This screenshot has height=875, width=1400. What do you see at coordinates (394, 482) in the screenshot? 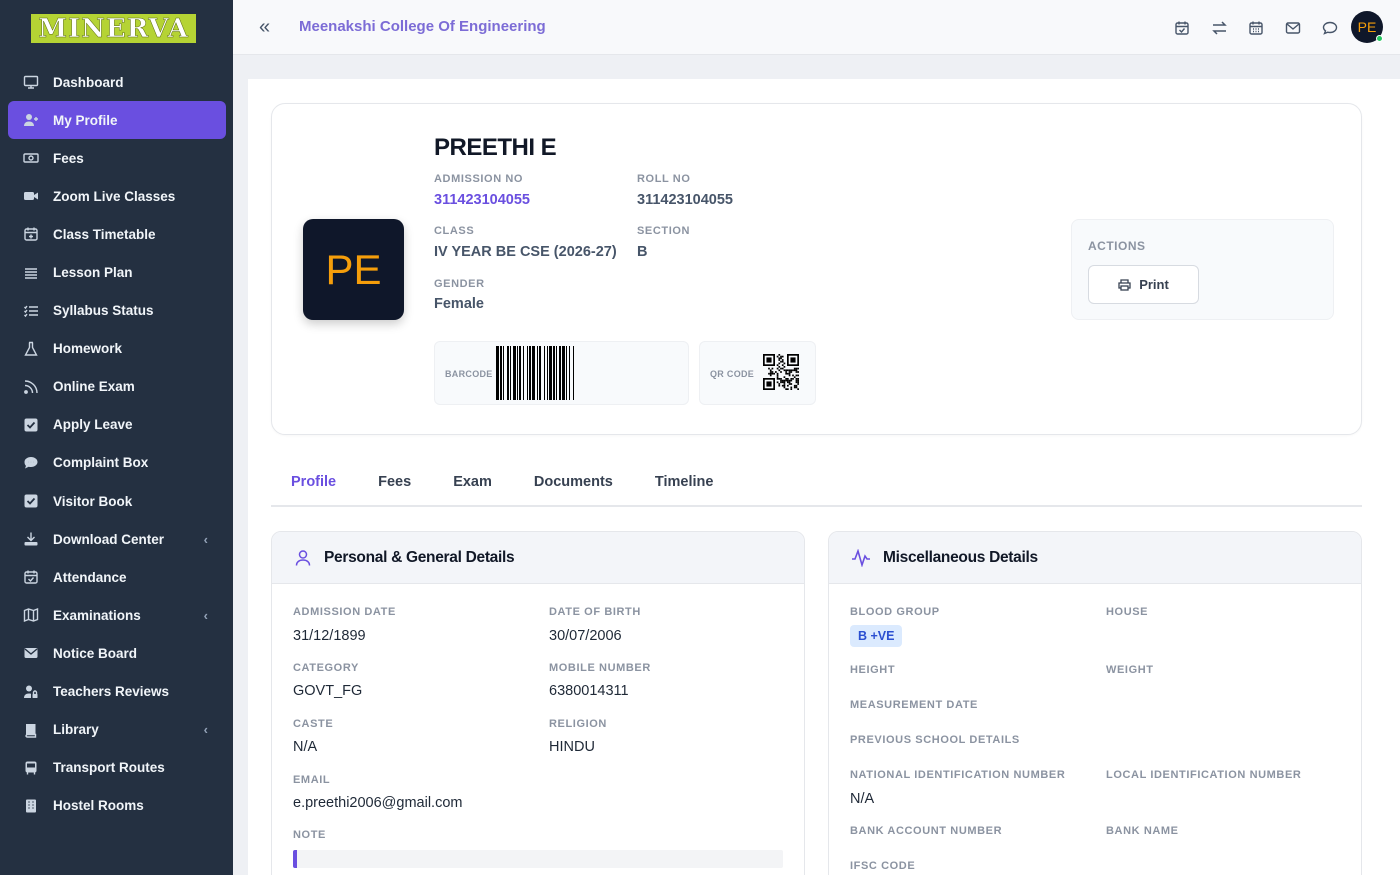
I see `tab-fees: Fees` at bounding box center [394, 482].